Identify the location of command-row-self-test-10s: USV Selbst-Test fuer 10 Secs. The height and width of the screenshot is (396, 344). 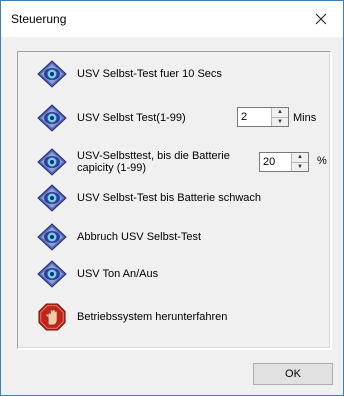
(128, 74).